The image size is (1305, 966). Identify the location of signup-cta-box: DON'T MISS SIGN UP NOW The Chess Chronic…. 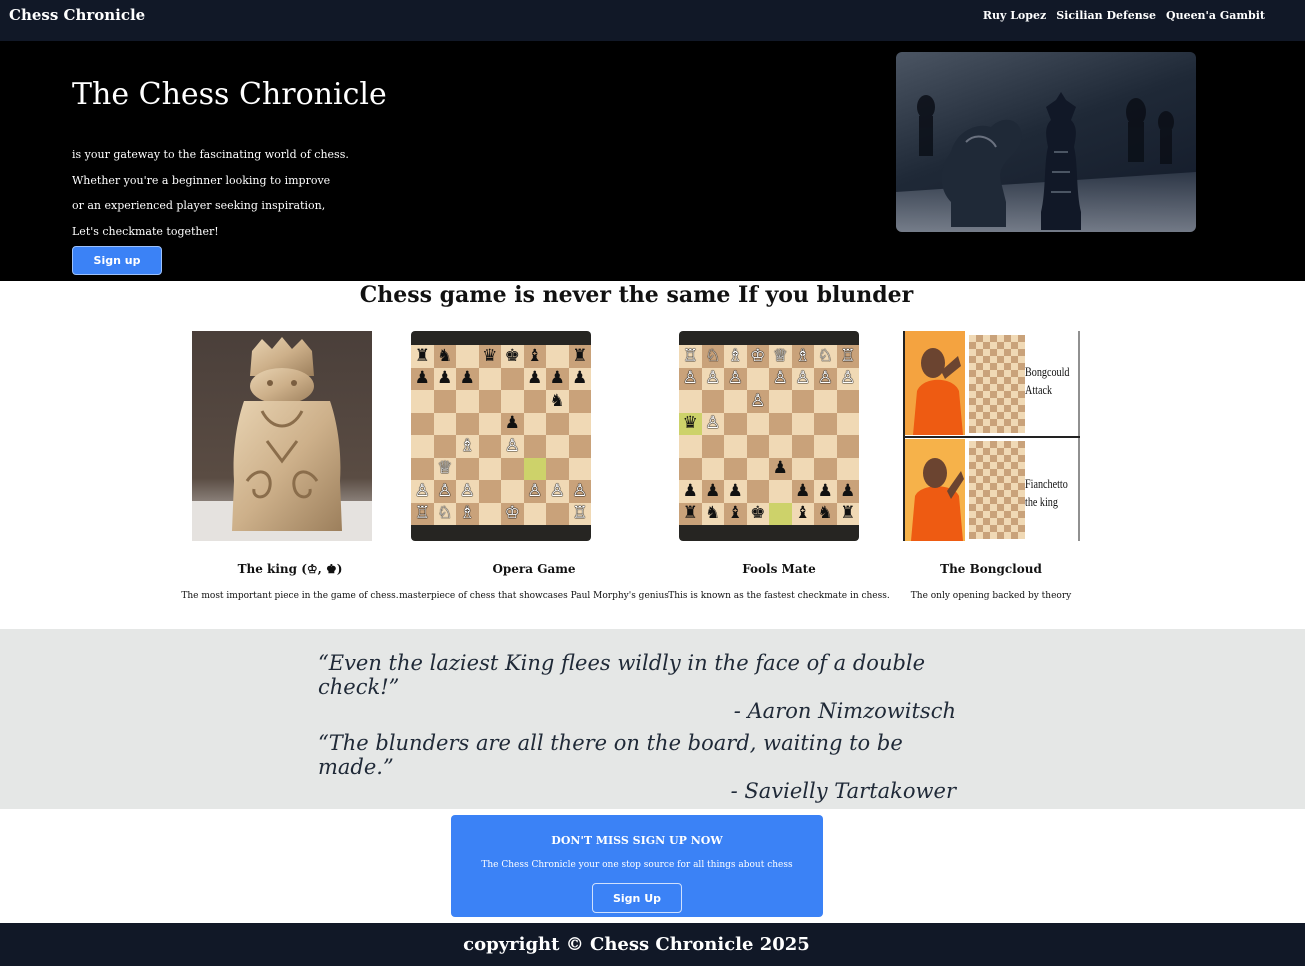
(637, 866).